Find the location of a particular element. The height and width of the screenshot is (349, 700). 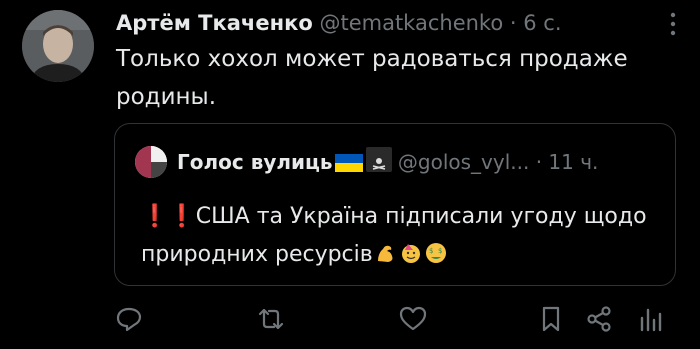

views-icon is located at coordinates (651, 319).